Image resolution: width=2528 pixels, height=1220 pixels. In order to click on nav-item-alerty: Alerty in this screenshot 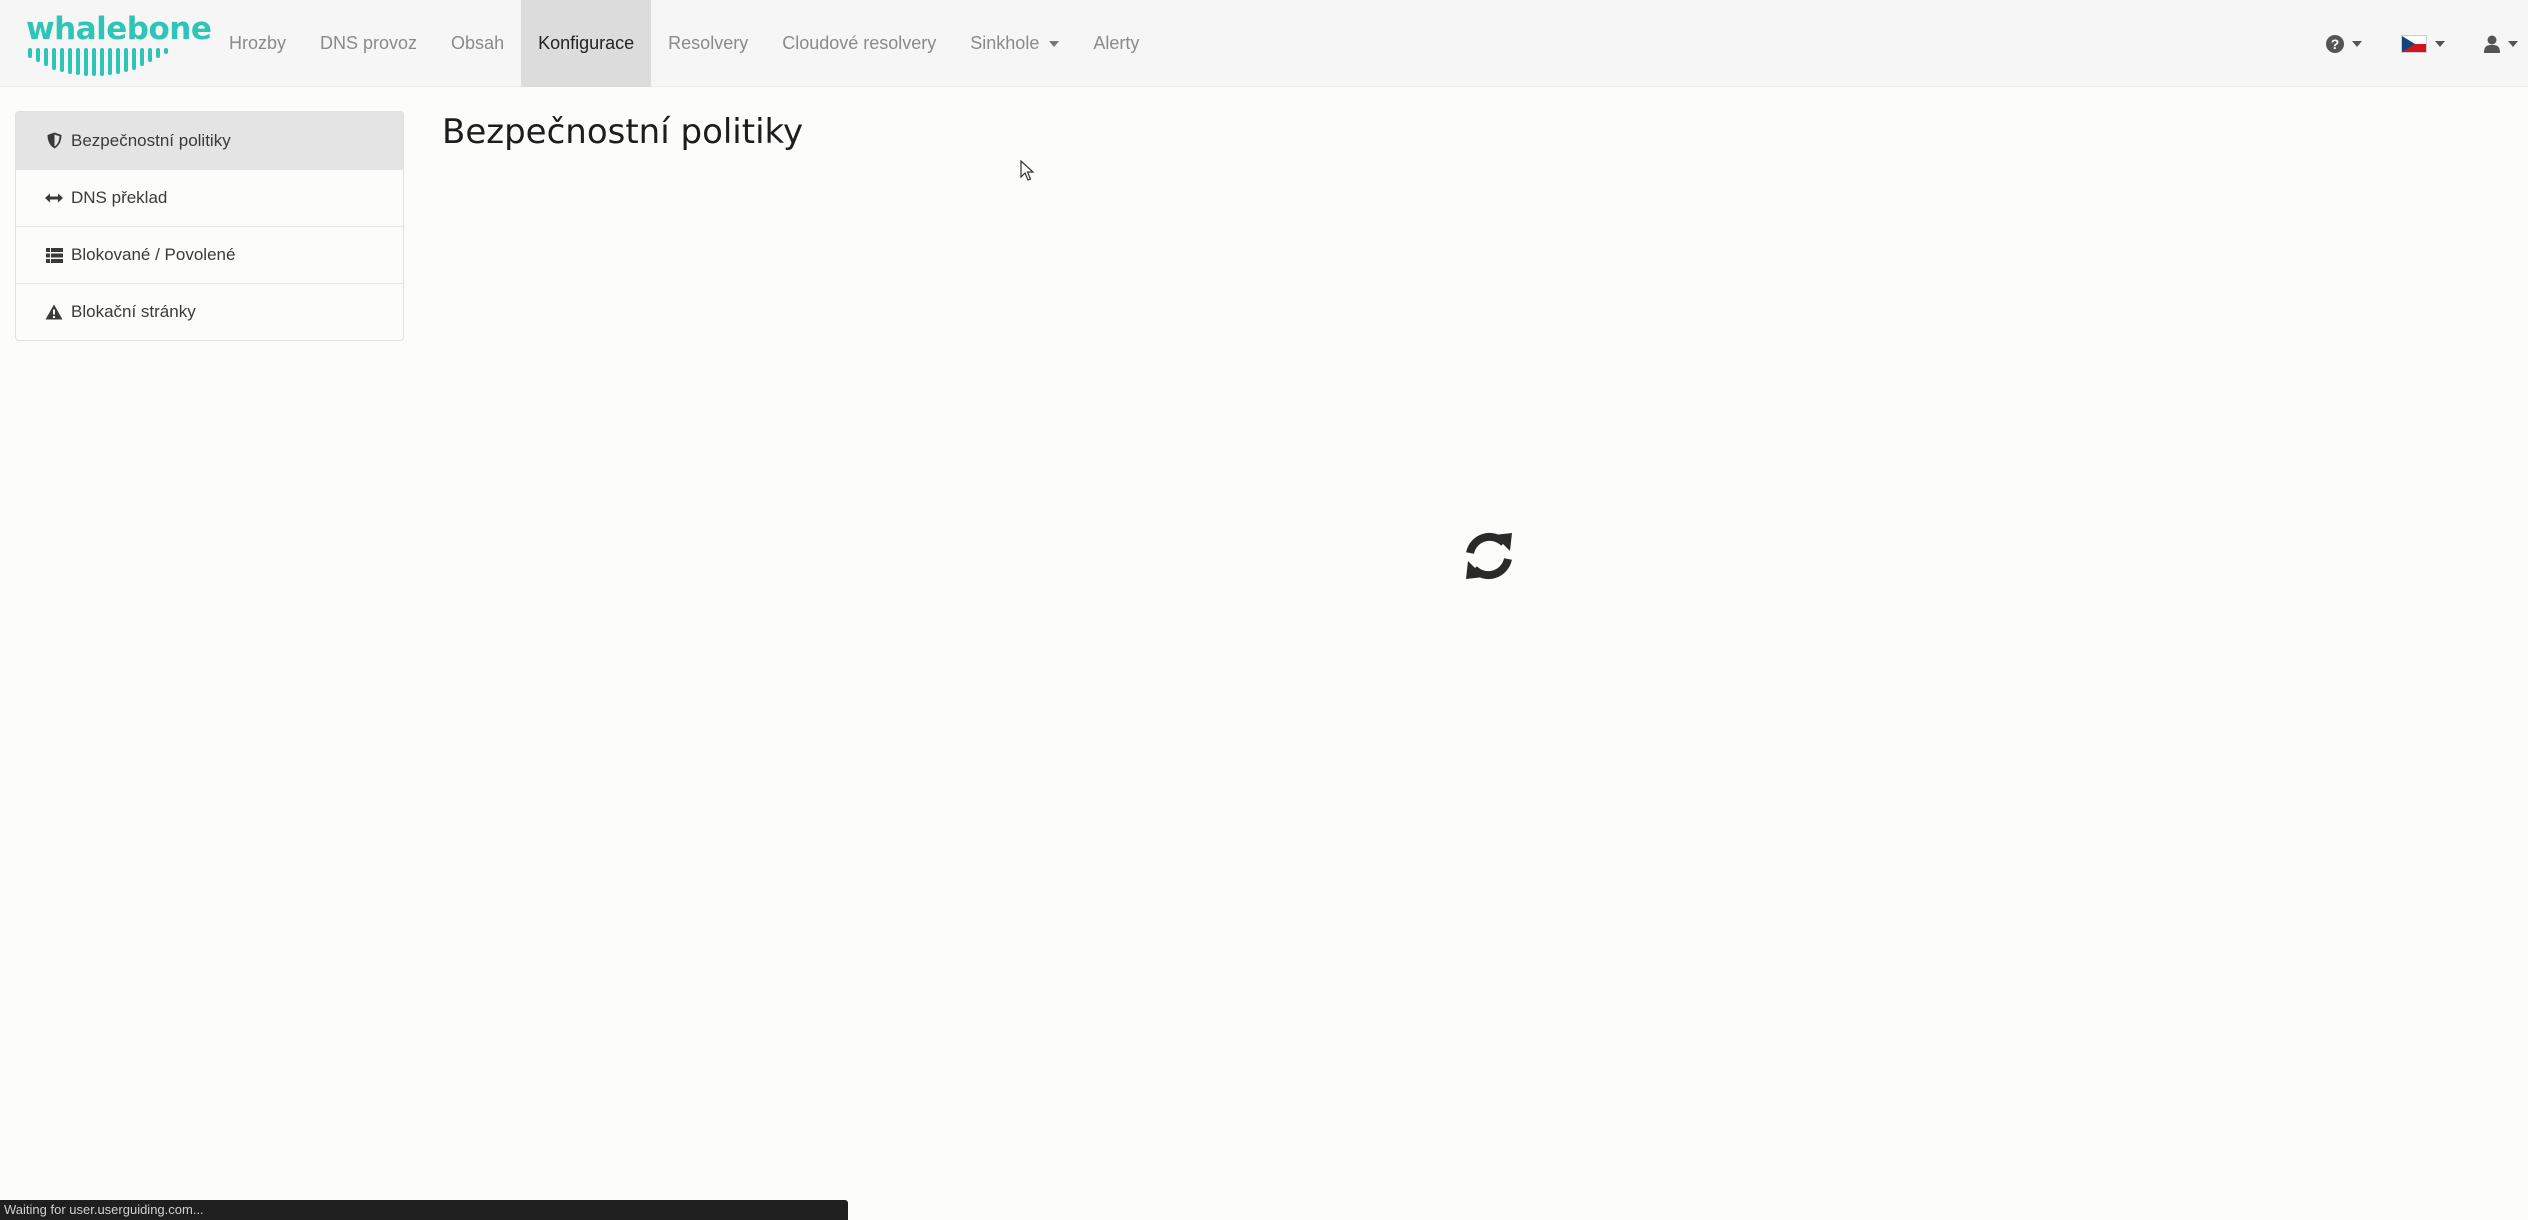, I will do `click(1116, 43)`.